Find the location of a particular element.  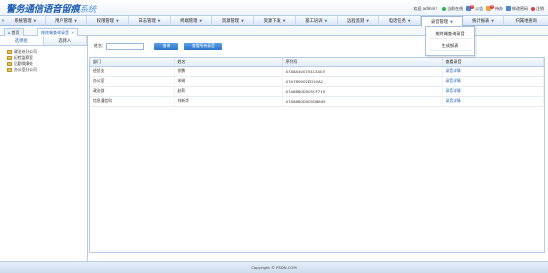

menu-item-permissions: 权限管理 ▼ is located at coordinates (108, 20).